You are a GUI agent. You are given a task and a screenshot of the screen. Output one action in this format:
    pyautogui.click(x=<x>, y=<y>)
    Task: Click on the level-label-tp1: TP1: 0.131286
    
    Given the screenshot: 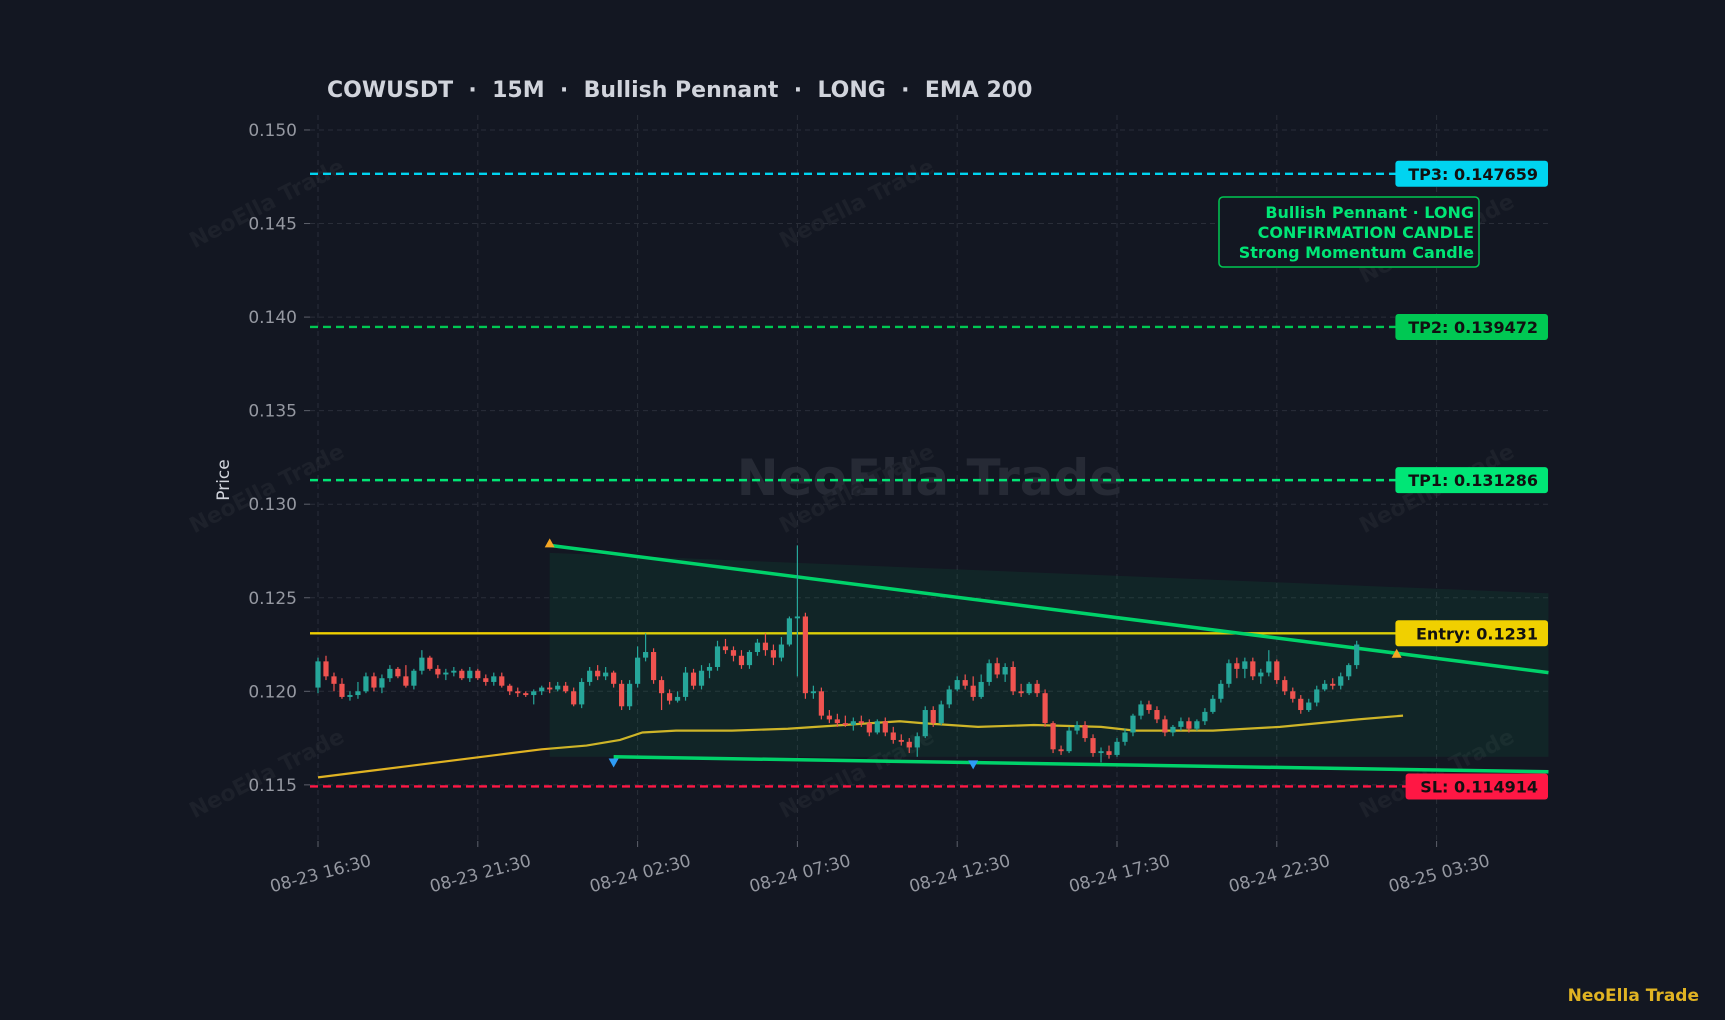 What is the action you would take?
    pyautogui.click(x=1473, y=480)
    